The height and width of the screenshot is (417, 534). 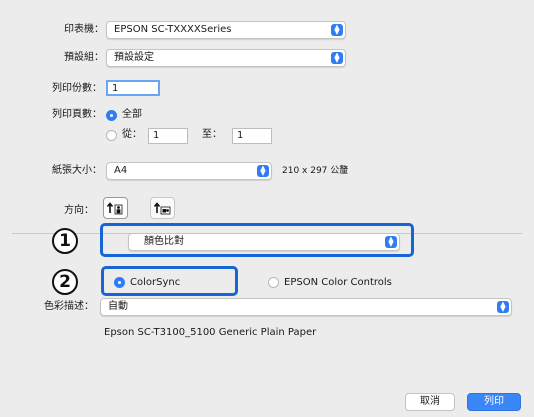 I want to click on paper-size-value: A4, so click(x=121, y=170).